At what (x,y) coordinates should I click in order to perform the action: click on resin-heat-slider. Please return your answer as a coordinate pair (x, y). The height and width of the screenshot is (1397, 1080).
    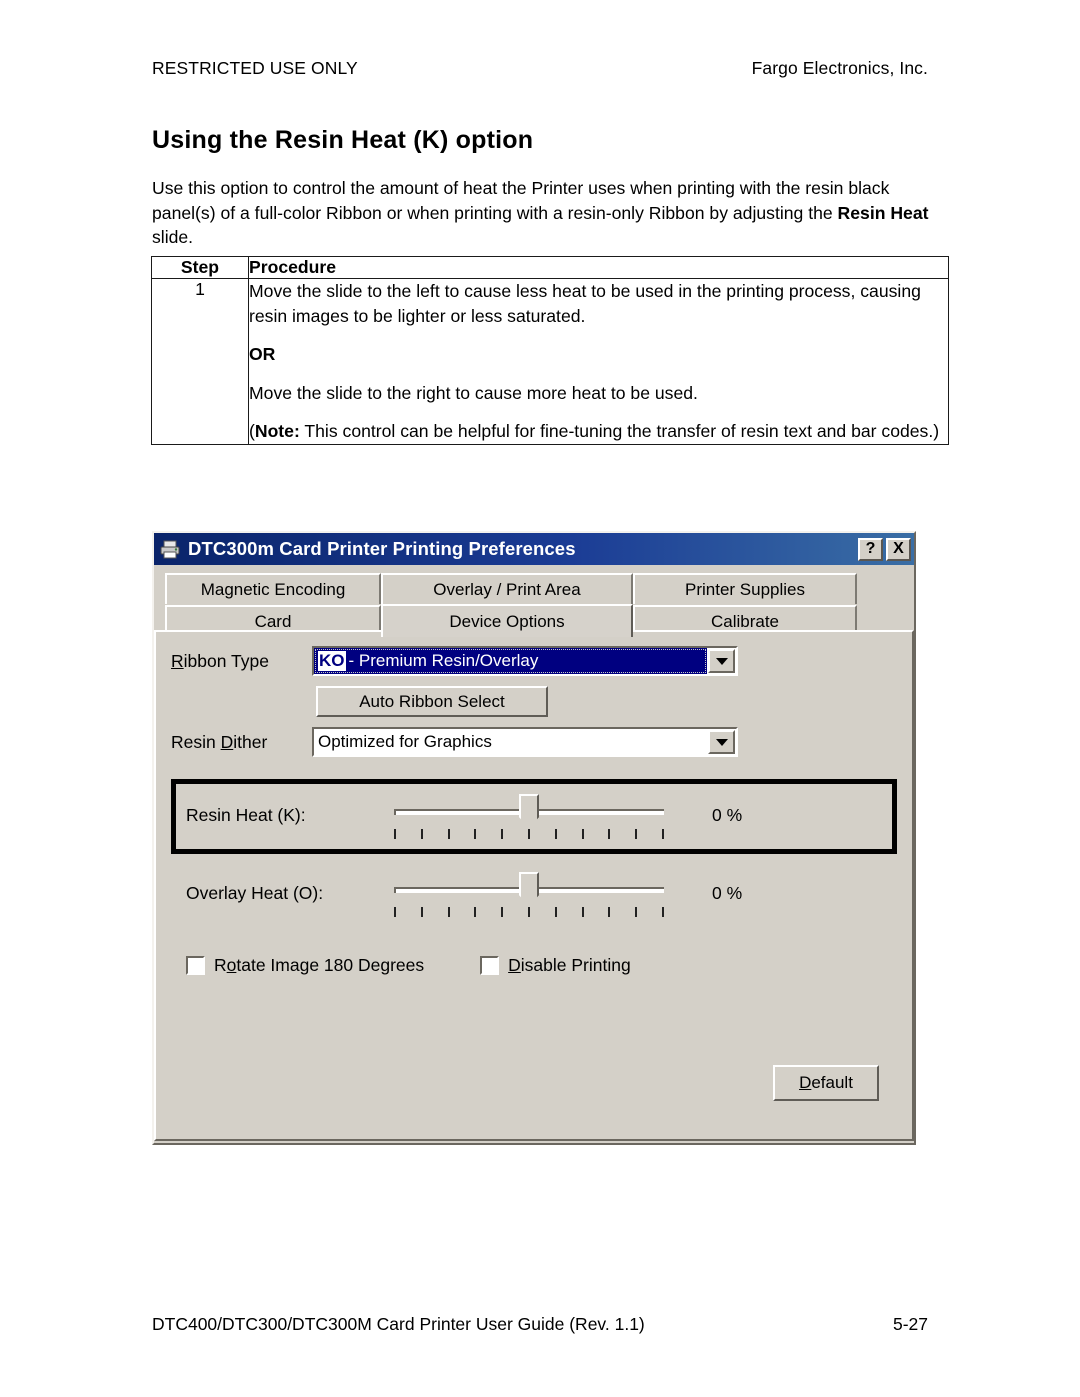
    Looking at the image, I should click on (529, 817).